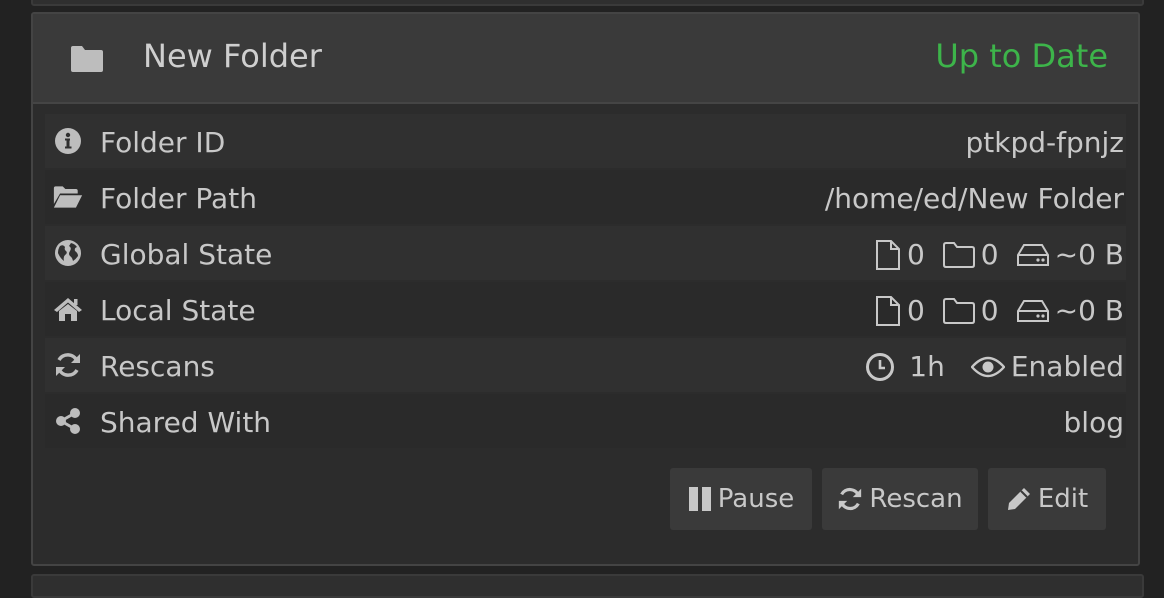 This screenshot has width=1164, height=598. What do you see at coordinates (587, 3) in the screenshot?
I see `previous-panel-edge` at bounding box center [587, 3].